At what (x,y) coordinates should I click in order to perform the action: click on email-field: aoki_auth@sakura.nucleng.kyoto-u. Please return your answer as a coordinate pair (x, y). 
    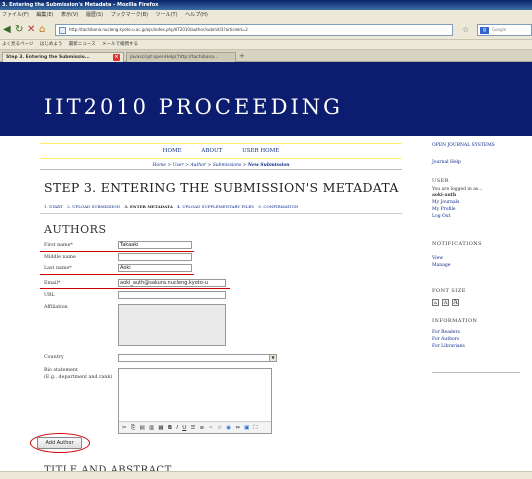
    Looking at the image, I should click on (172, 283).